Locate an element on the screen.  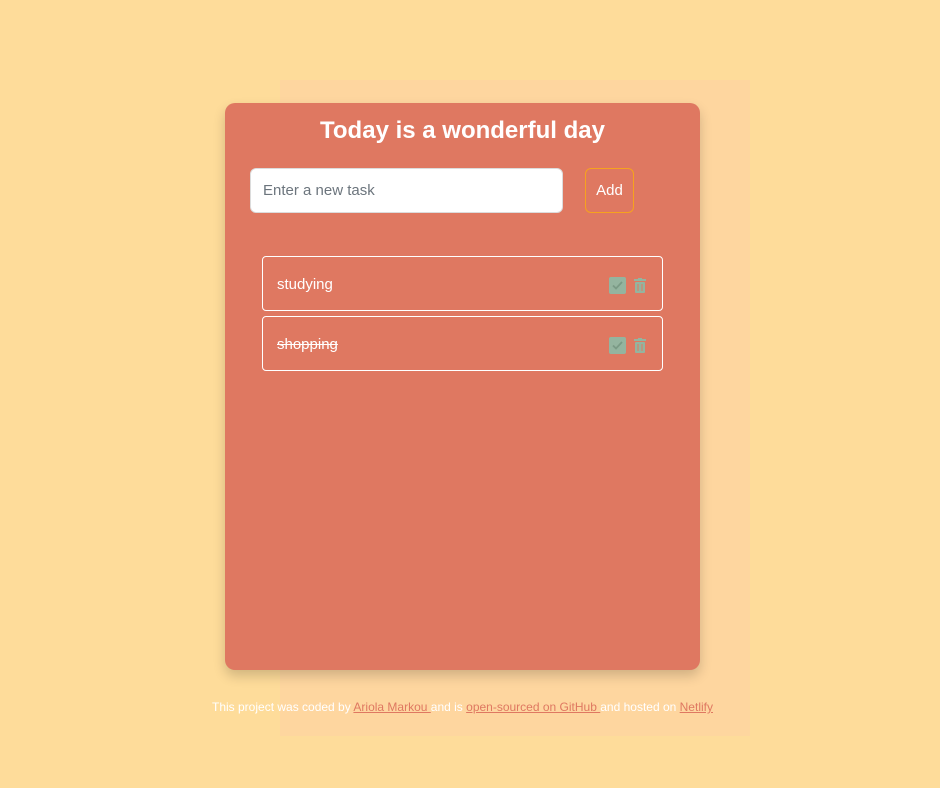
add-task-button: Add is located at coordinates (609, 190).